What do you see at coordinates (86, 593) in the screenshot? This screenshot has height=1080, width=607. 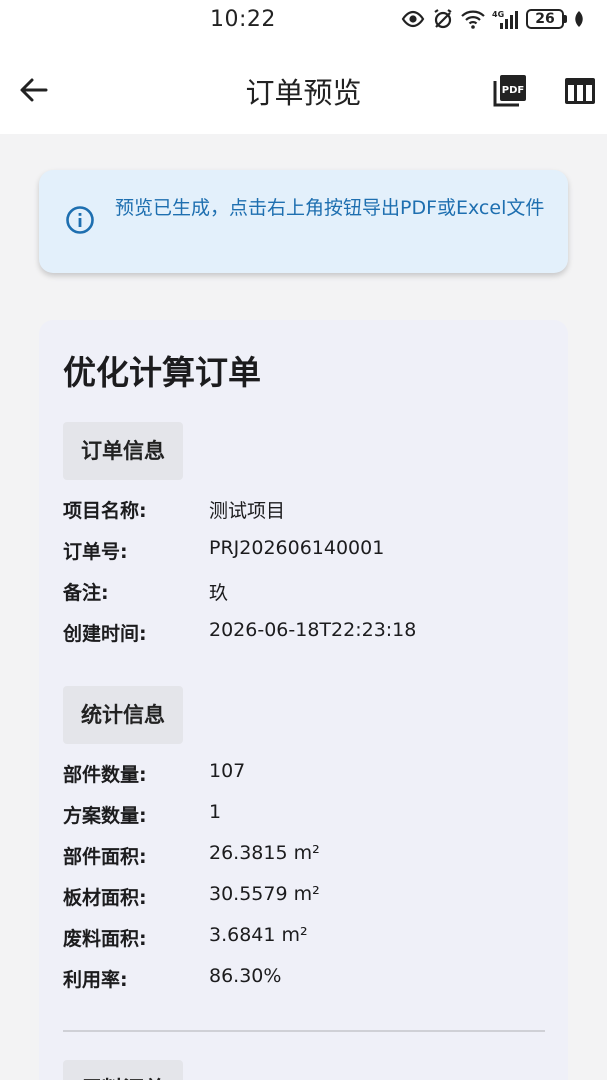 I see `field-label: 备注:` at bounding box center [86, 593].